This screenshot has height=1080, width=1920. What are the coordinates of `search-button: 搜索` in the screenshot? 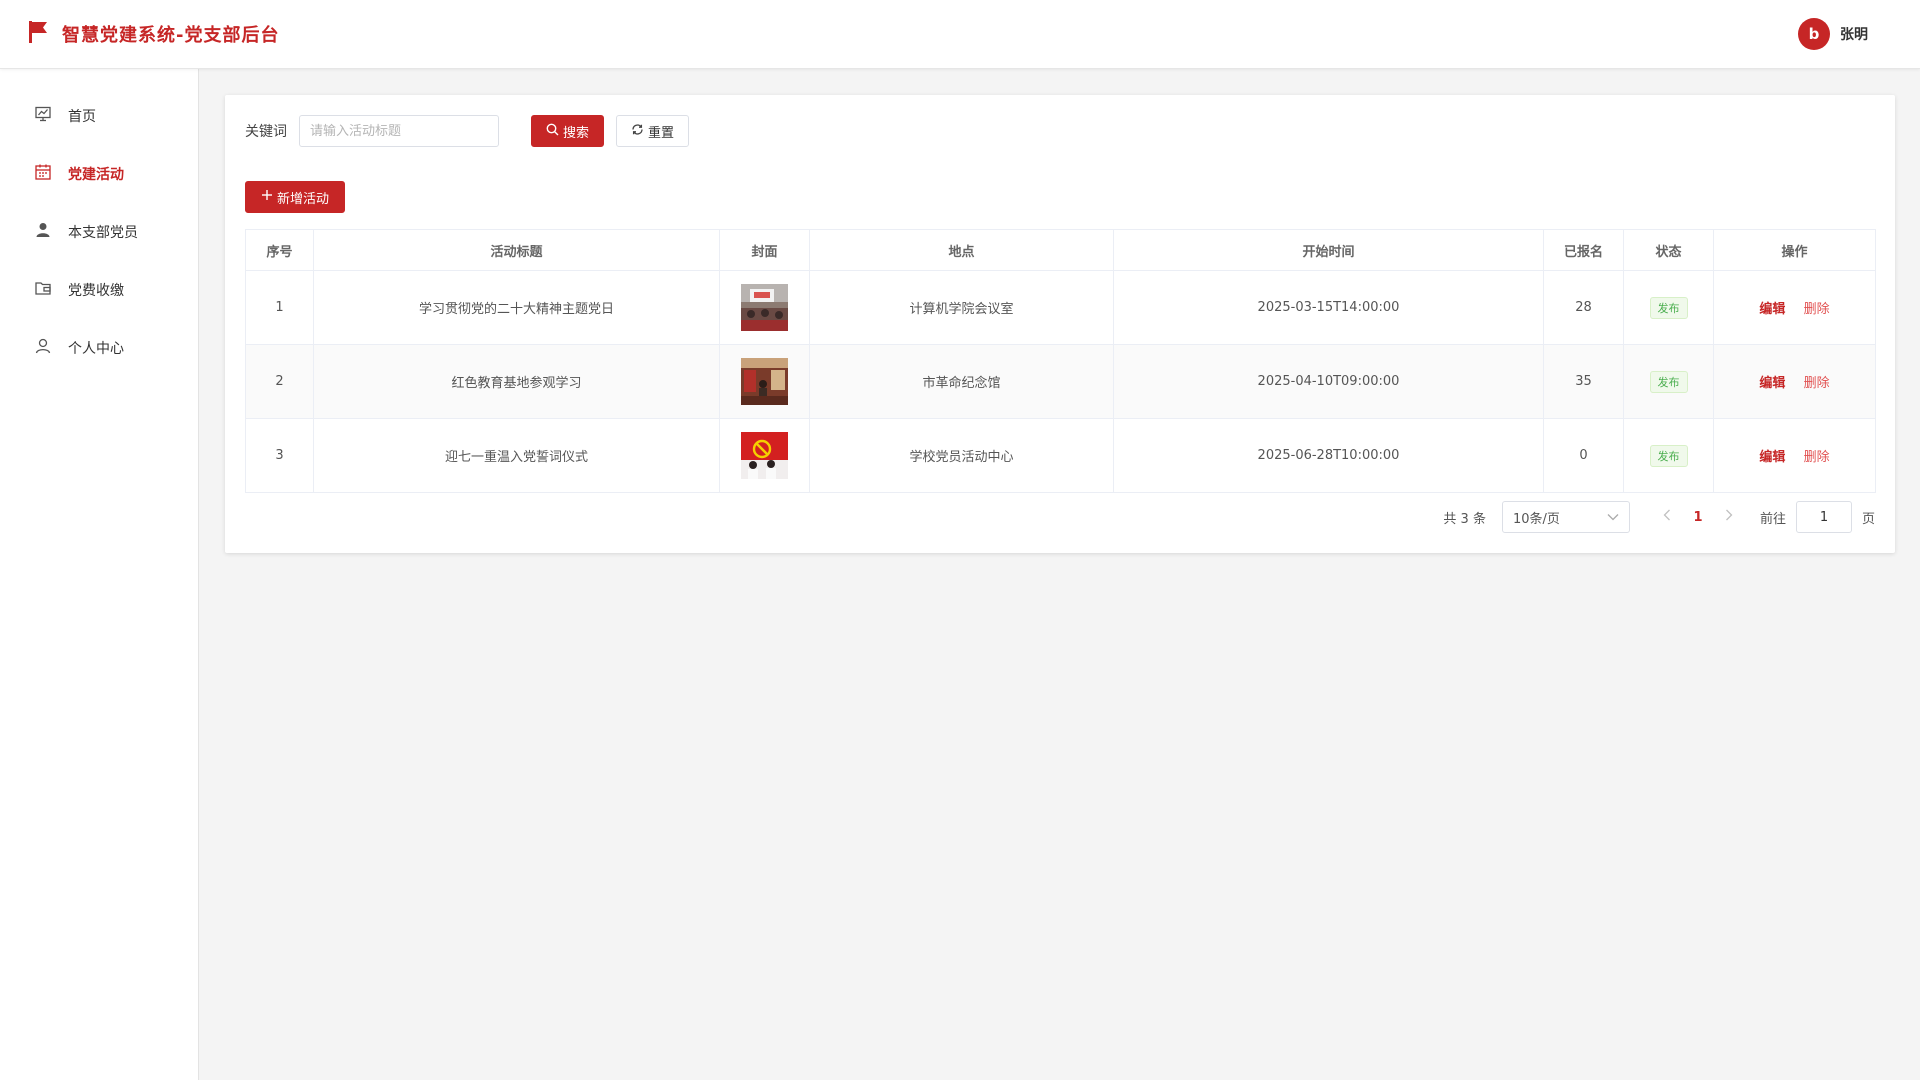 It's located at (568, 131).